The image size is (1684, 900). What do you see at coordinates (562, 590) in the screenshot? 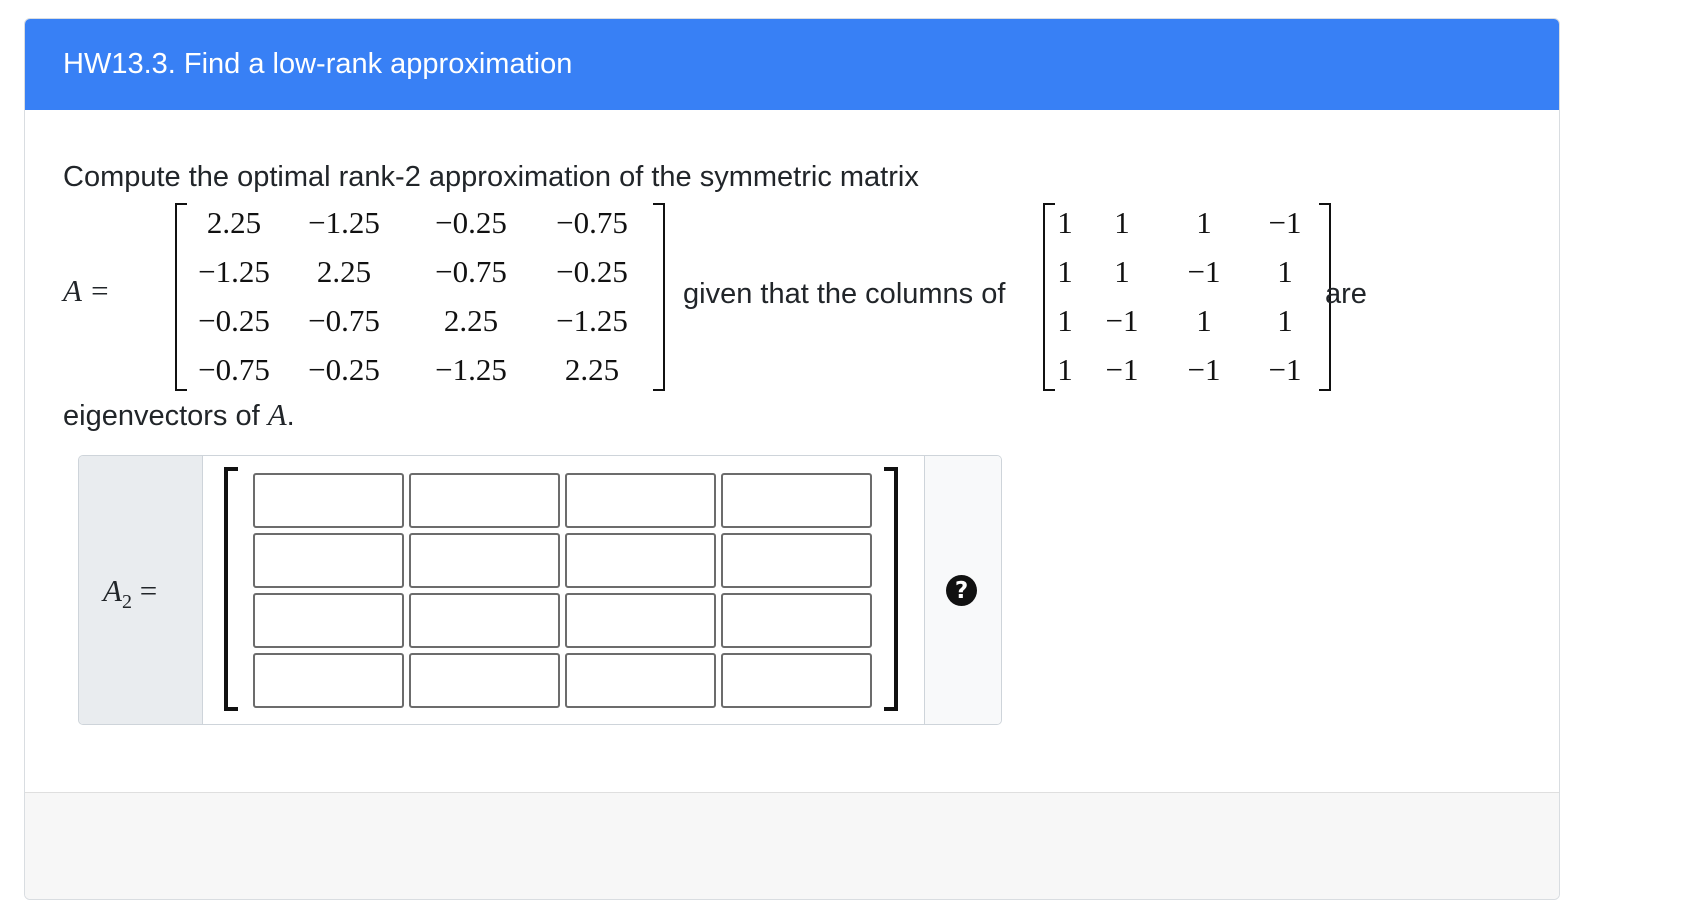
I see `answer-input-grid` at bounding box center [562, 590].